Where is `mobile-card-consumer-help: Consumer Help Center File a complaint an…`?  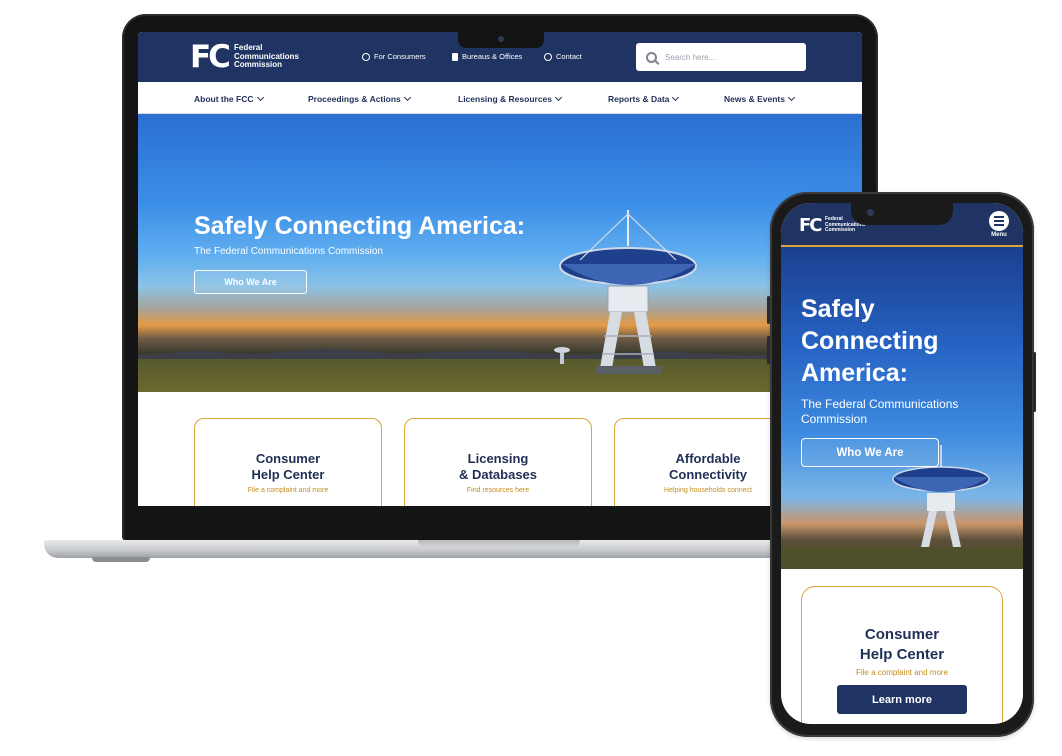
mobile-card-consumer-help: Consumer Help Center File a complaint an… is located at coordinates (902, 655).